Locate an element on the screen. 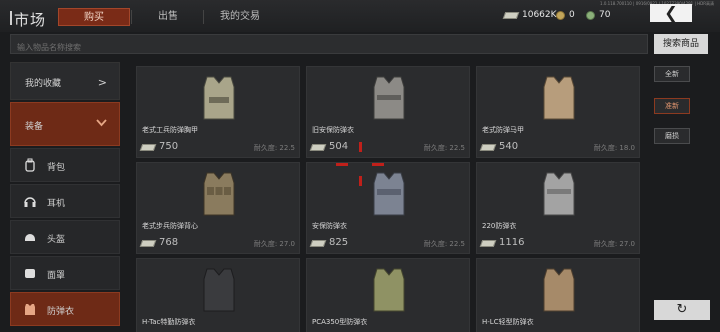 The height and width of the screenshot is (332, 720). sidebar-item-label: 头盔 is located at coordinates (56, 240).